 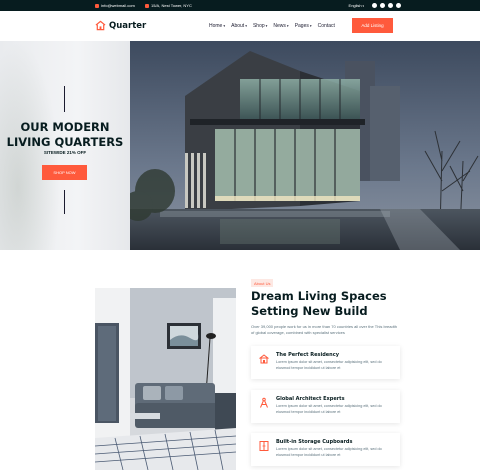 What do you see at coordinates (314, 442) in the screenshot?
I see `feature-title: Built-in Storage Cupboards` at bounding box center [314, 442].